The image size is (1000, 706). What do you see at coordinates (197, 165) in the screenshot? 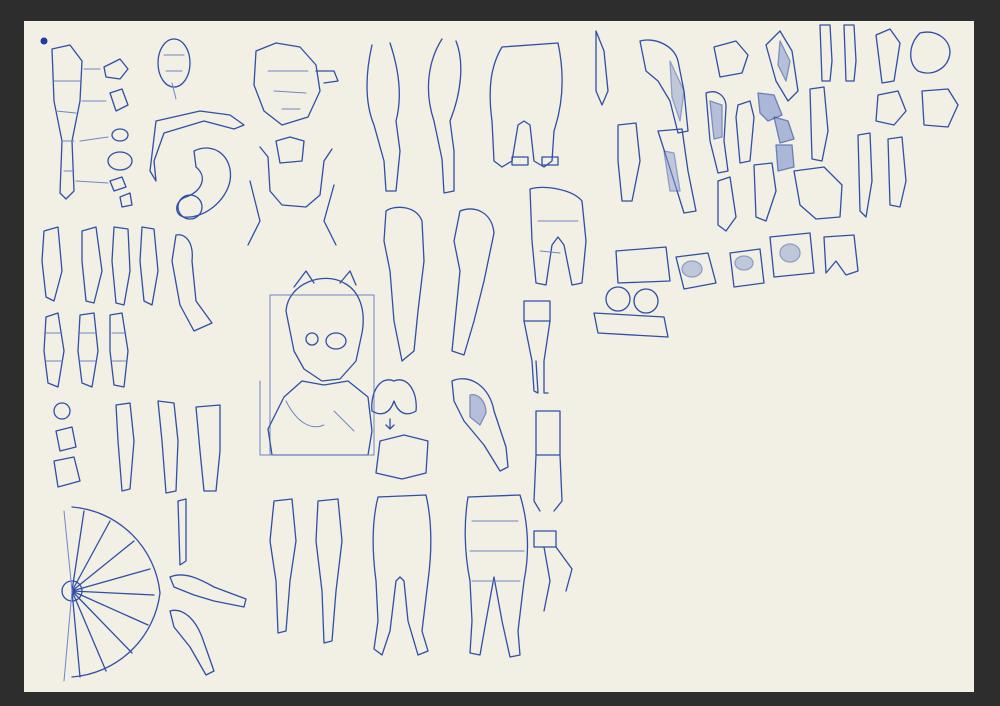
I see `arm-sketch-icon` at bounding box center [197, 165].